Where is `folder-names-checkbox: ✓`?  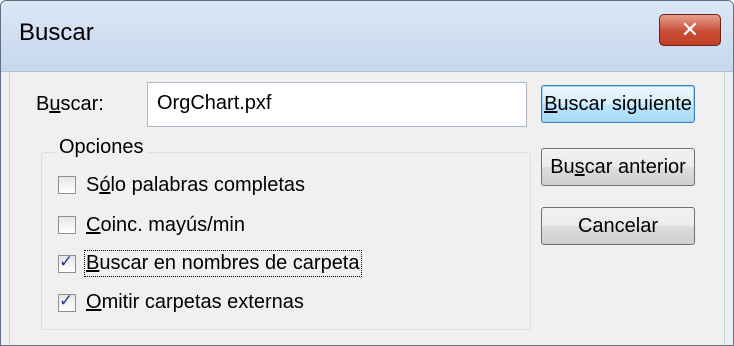
folder-names-checkbox: ✓ is located at coordinates (67, 262).